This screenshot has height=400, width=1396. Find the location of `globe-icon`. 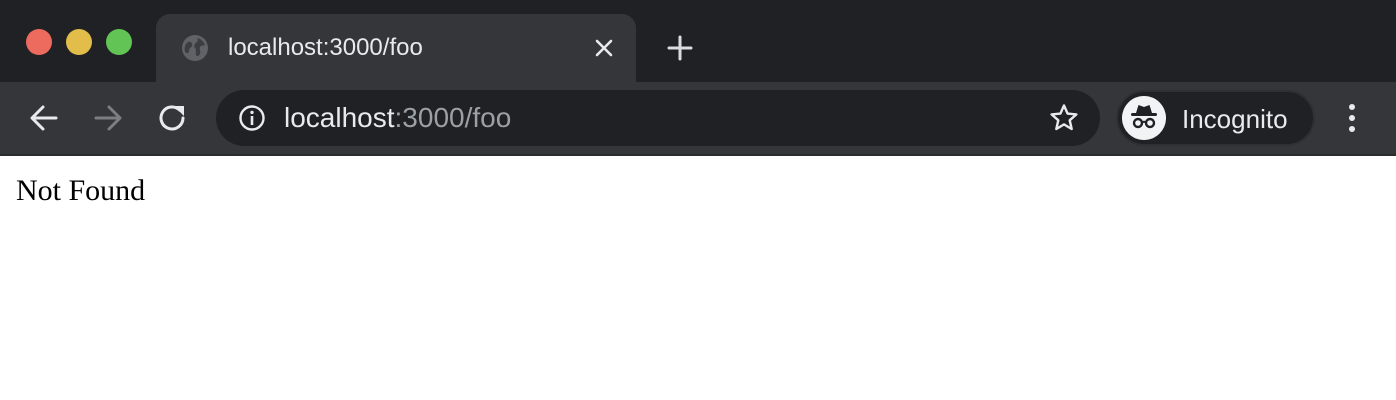

globe-icon is located at coordinates (195, 48).